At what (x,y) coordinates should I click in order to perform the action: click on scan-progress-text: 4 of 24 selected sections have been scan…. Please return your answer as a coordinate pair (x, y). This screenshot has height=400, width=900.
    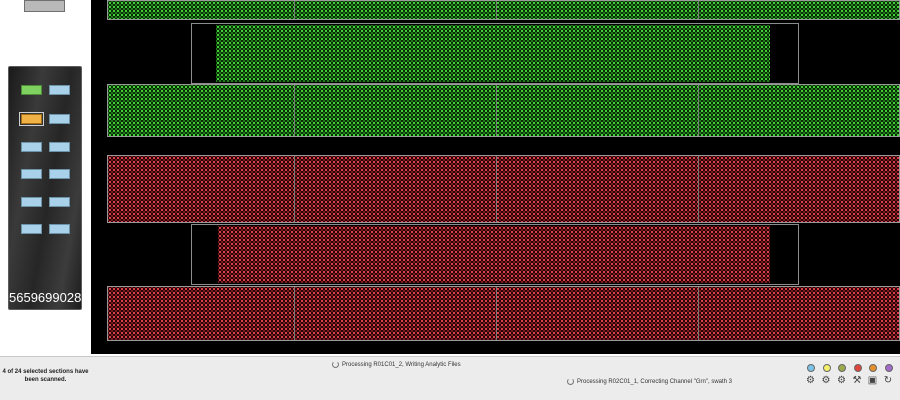
    Looking at the image, I should click on (45, 376).